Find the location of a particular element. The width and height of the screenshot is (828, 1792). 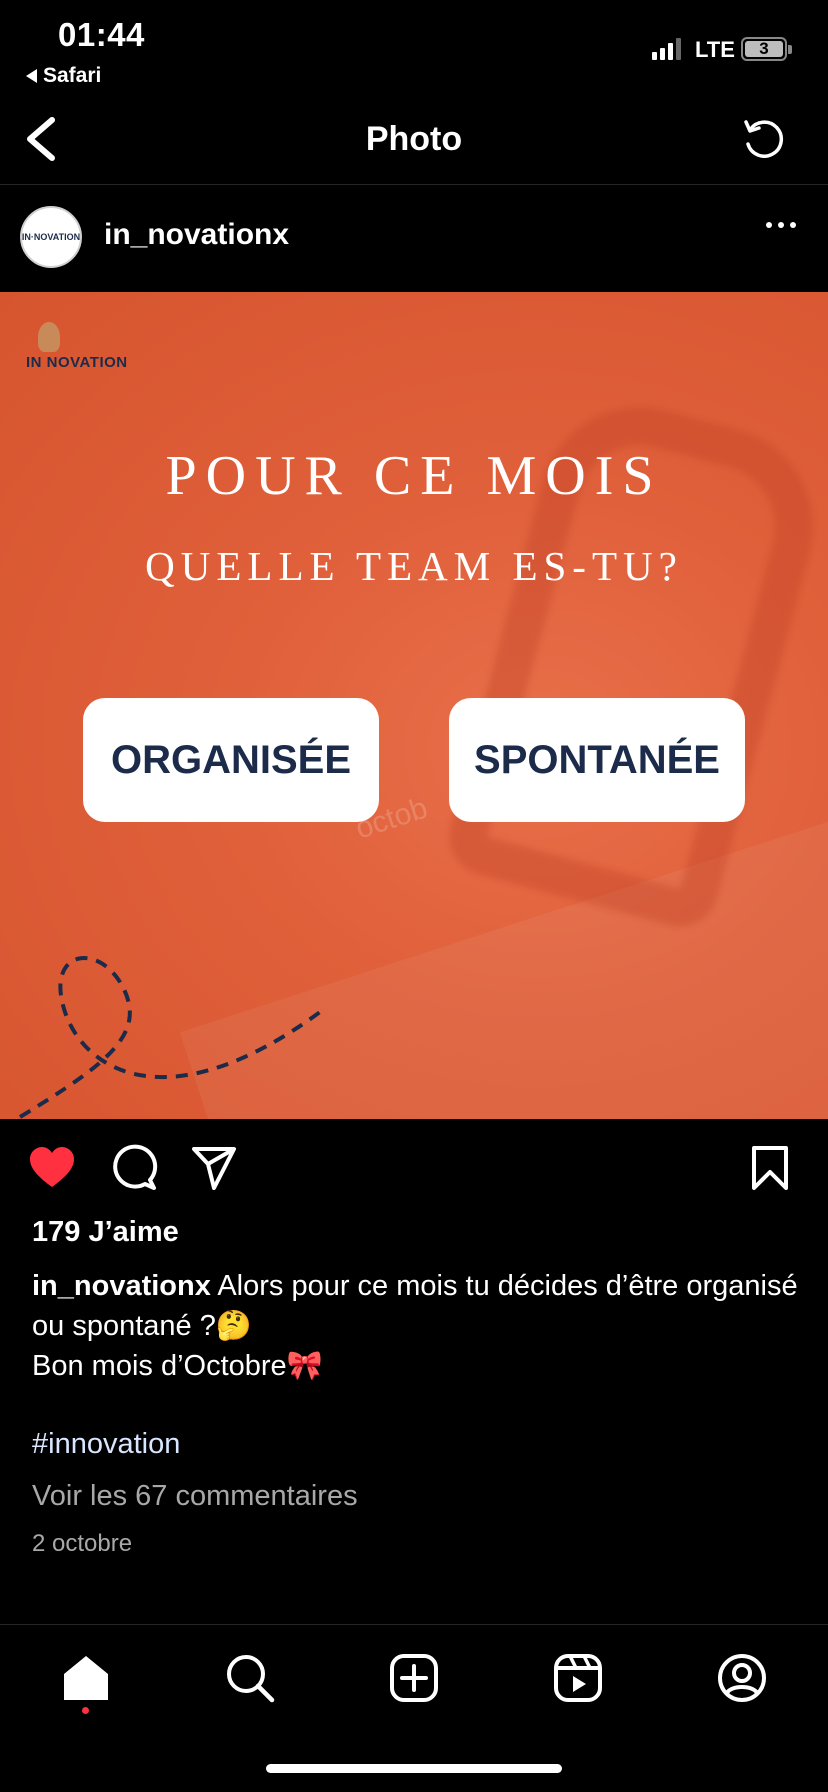

hashtag-link: #innovation is located at coordinates (106, 1444).